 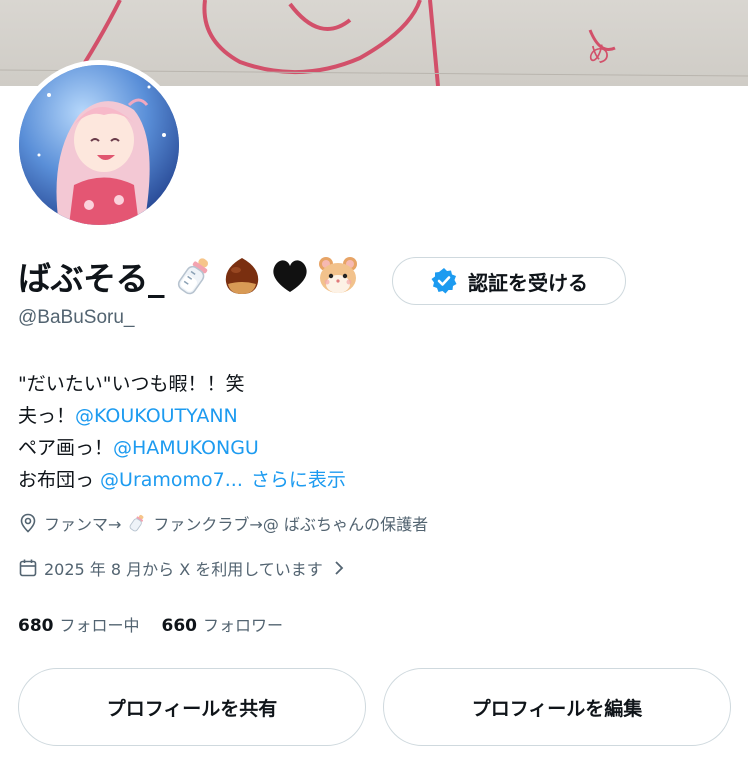 I want to click on bio-line-3-text: ペア画っ！, so click(x=66, y=448).